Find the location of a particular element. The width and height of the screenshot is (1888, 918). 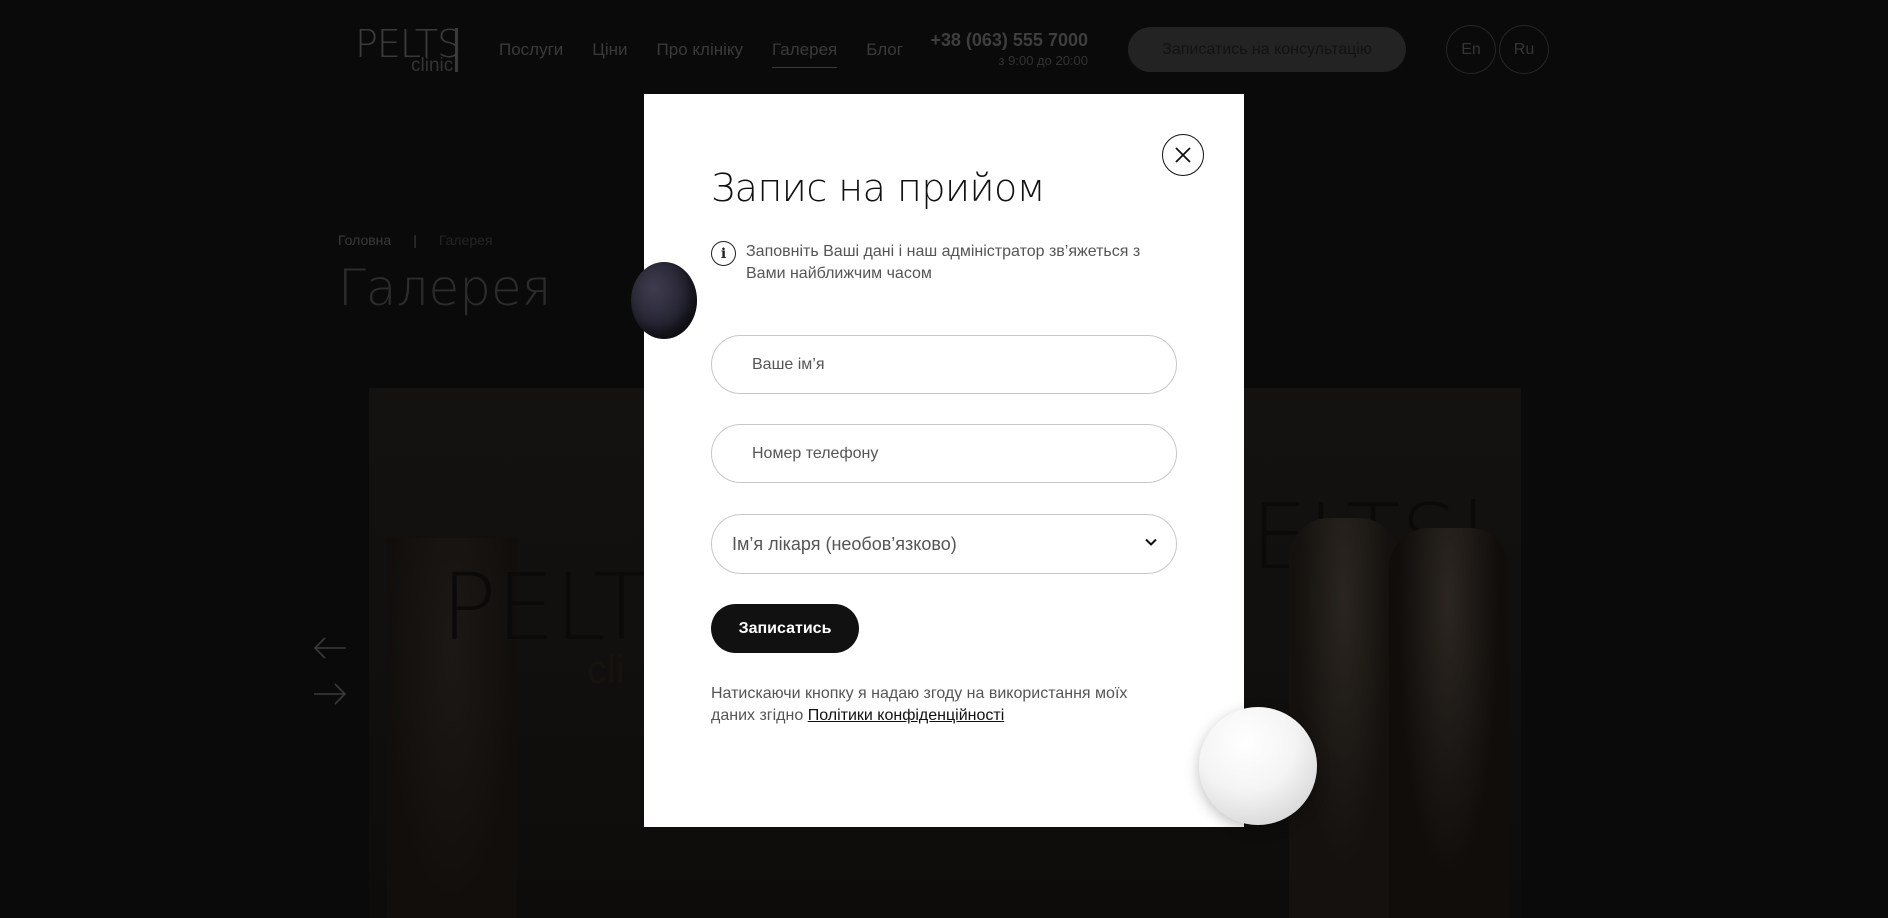

breadcrumb: Головна | Галерея is located at coordinates (415, 240).